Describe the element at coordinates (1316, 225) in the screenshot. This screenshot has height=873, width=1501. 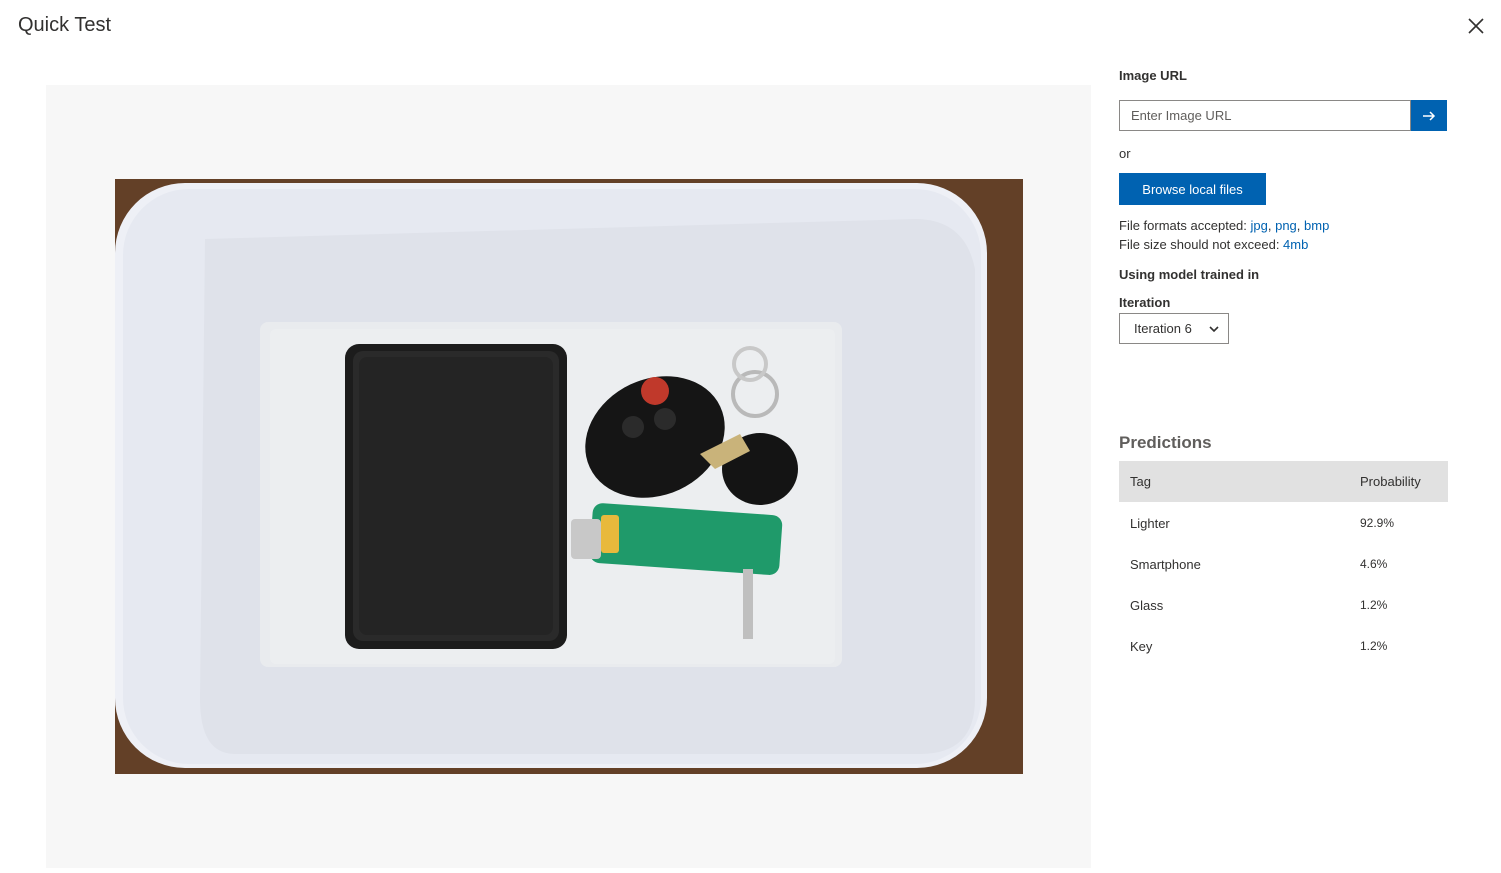
I see `format-bmp-link: bmp` at that location.